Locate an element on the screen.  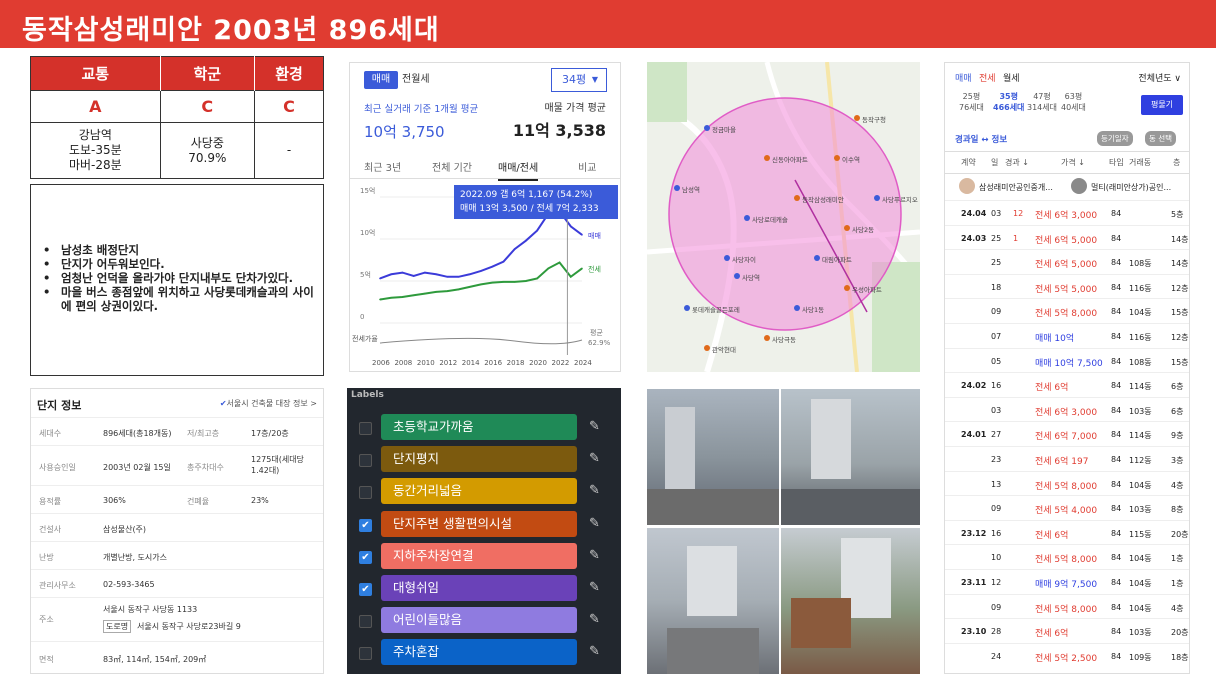
transaction-row: 24.03 25 1 전세 6억 5,000 84 14층 is located at coordinates (1067, 237).